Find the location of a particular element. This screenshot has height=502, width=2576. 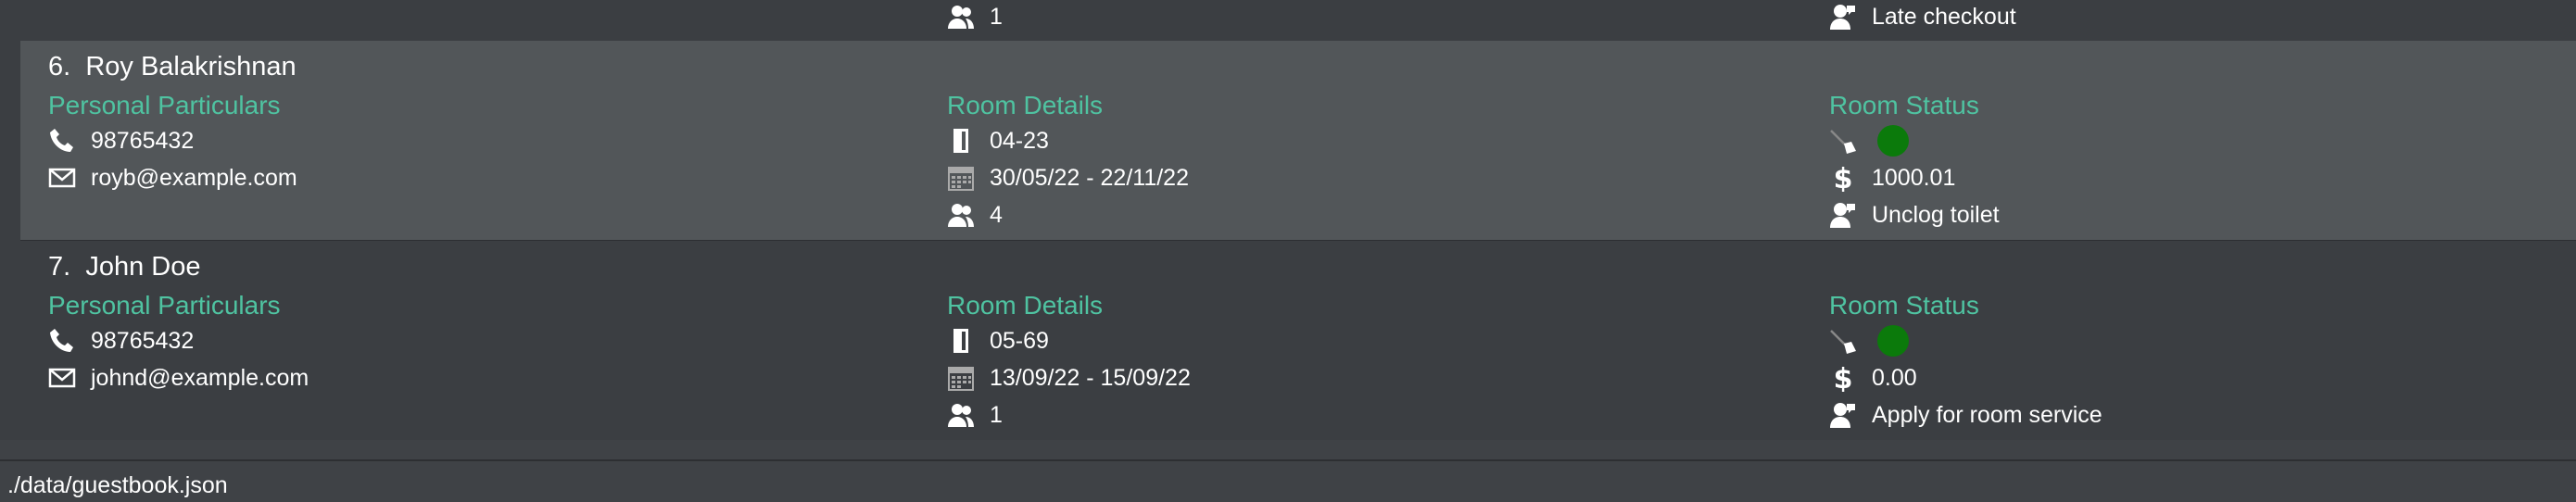

room-number: 05-69 is located at coordinates (1020, 340).